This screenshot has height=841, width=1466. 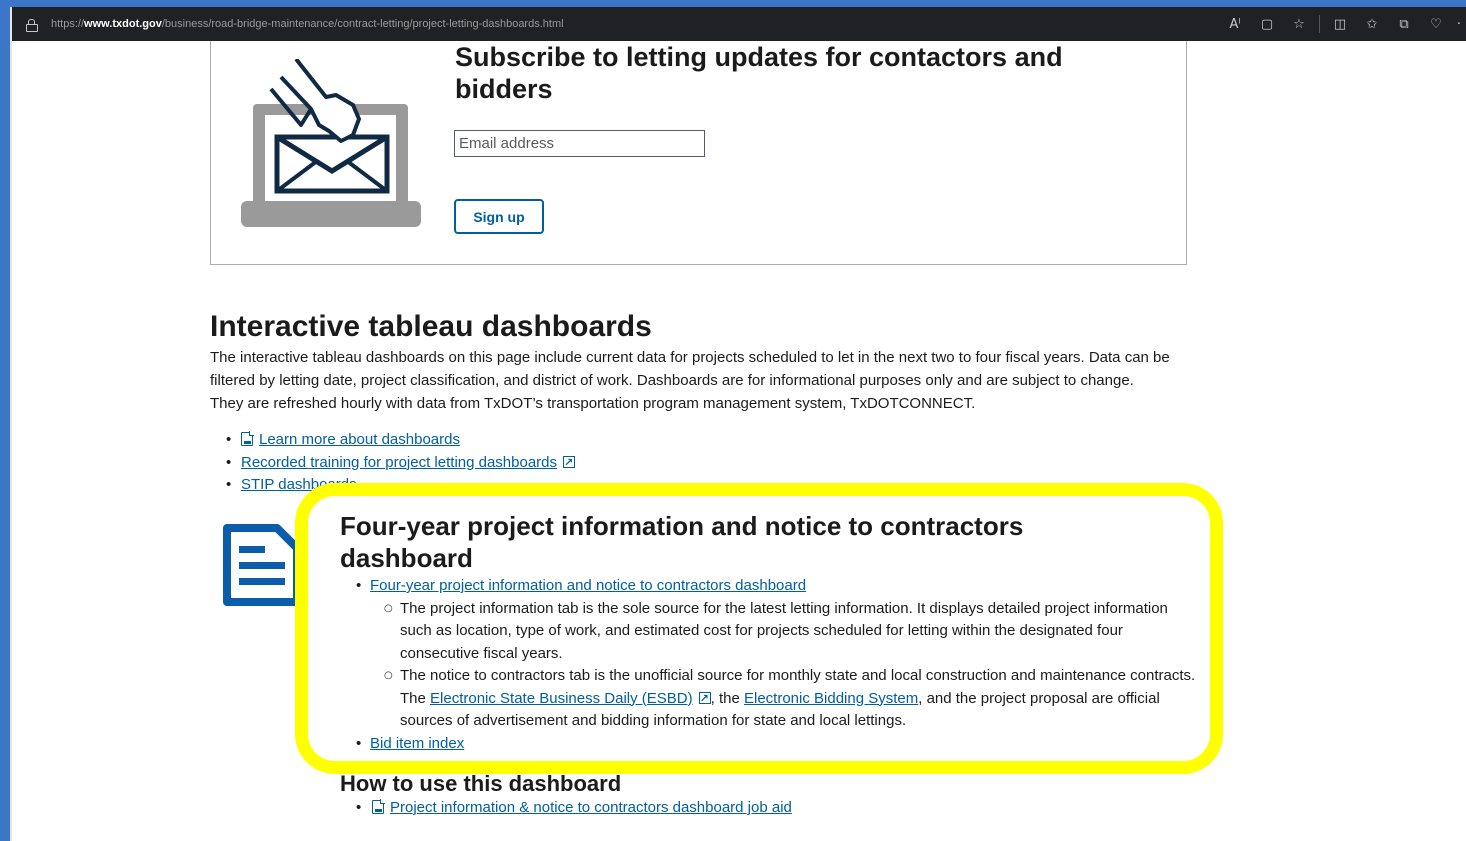 What do you see at coordinates (1299, 24) in the screenshot?
I see `favorite-star-icon: ☆` at bounding box center [1299, 24].